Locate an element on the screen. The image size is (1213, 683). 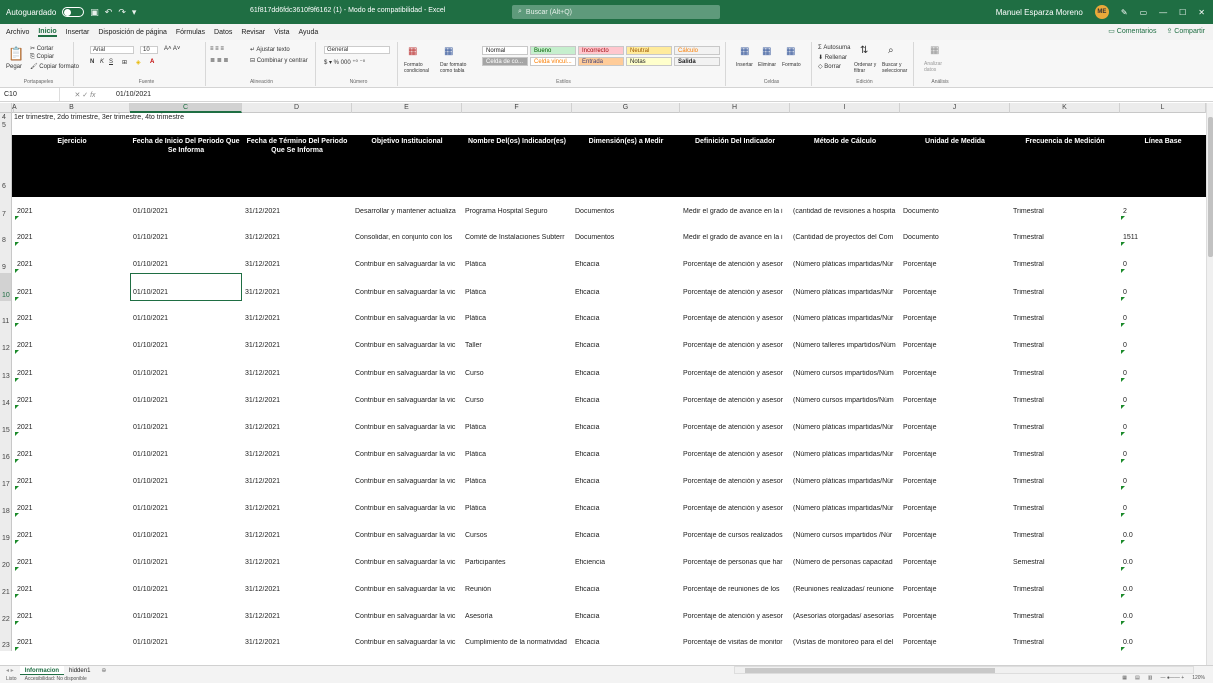
table-cell: Porcentaje de personas que har is located at coordinates (736, 562).